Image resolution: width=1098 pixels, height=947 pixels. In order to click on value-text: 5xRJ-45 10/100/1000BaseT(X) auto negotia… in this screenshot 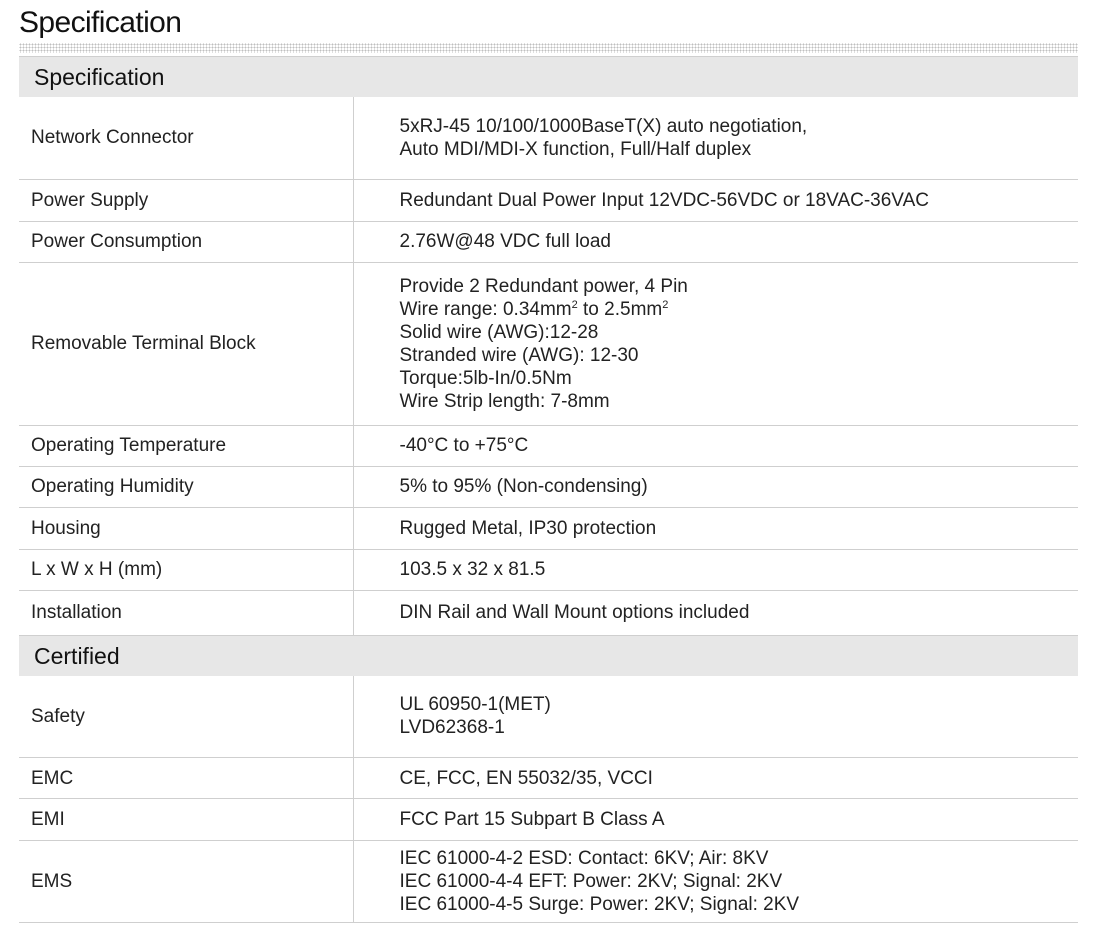, I will do `click(603, 126)`.